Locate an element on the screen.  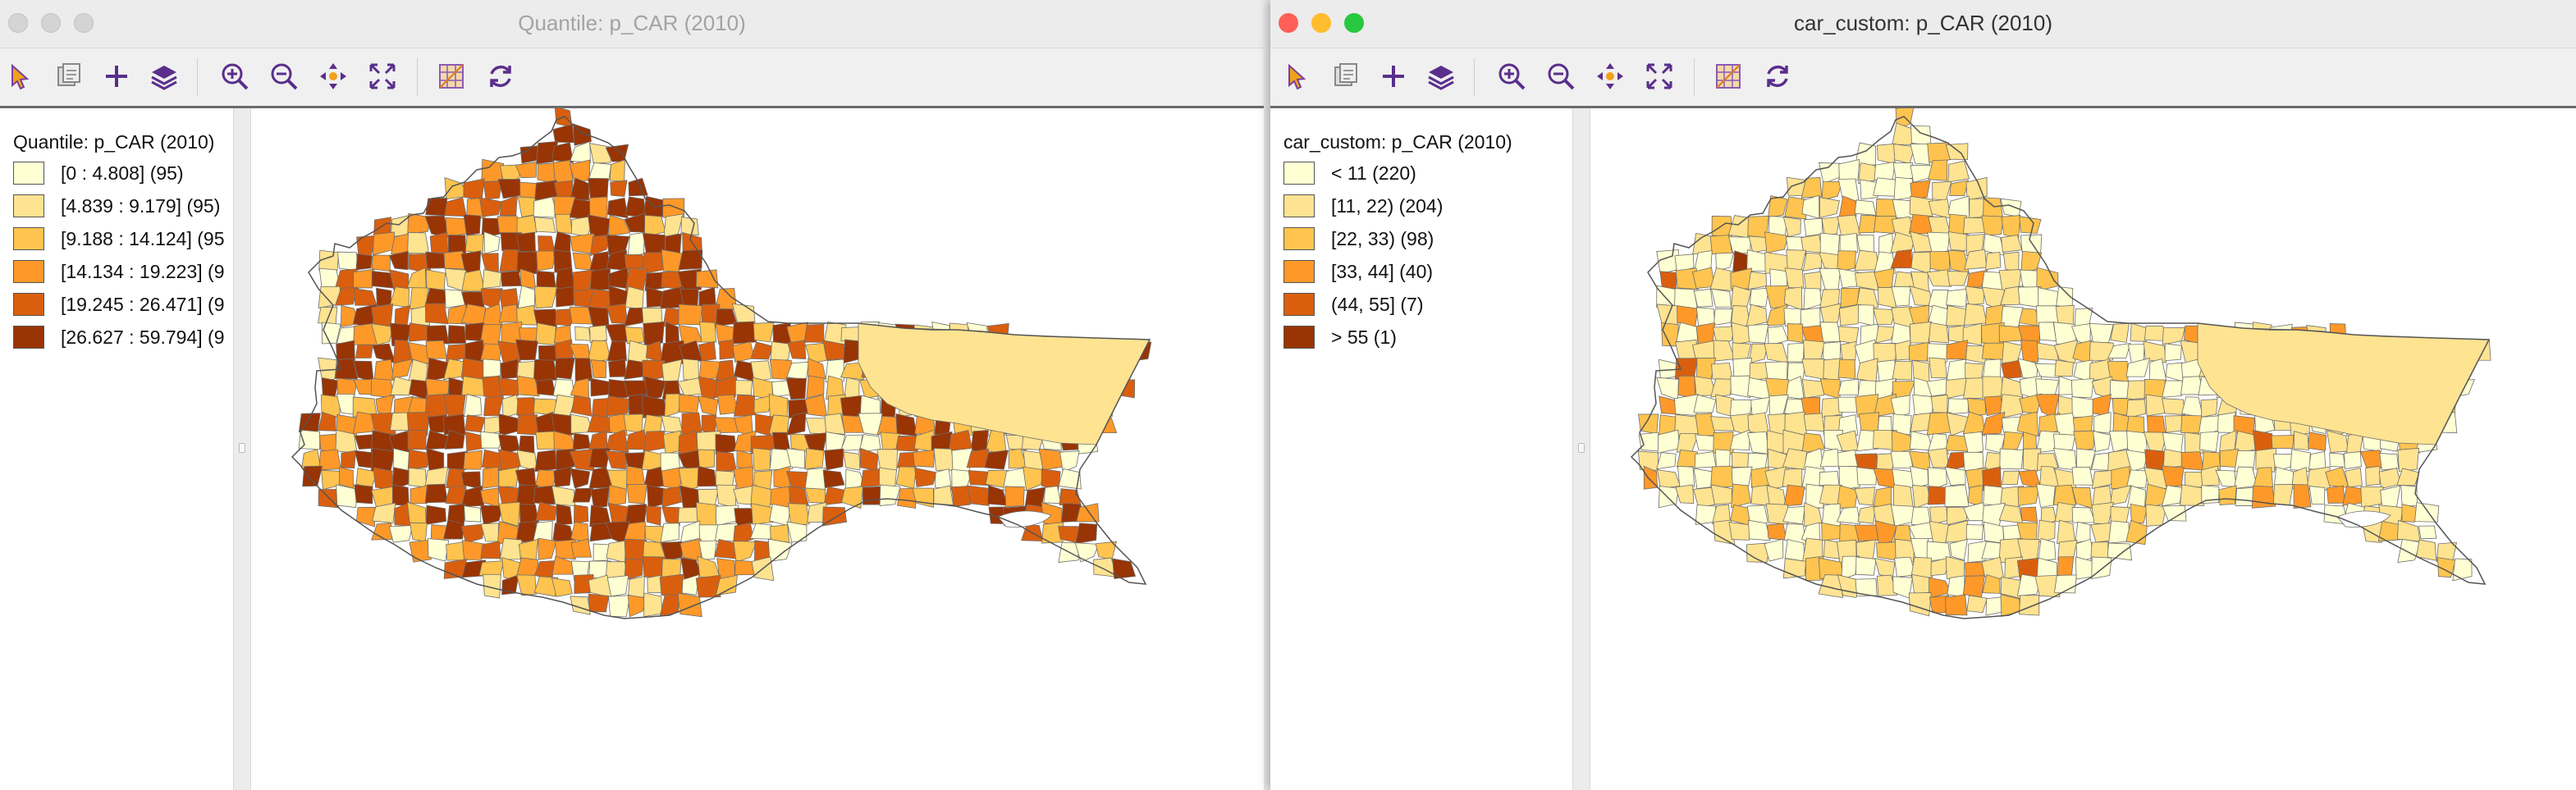
select-pointer-icon is located at coordinates (1297, 76).